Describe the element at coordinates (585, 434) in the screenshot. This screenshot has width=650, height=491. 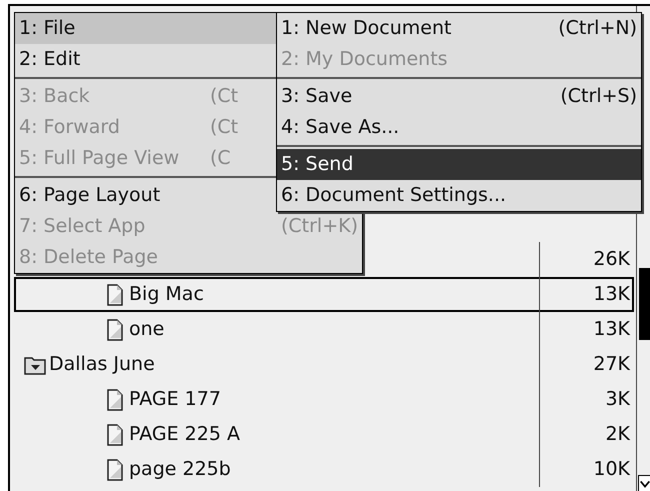
I see `file-size: 2K` at that location.